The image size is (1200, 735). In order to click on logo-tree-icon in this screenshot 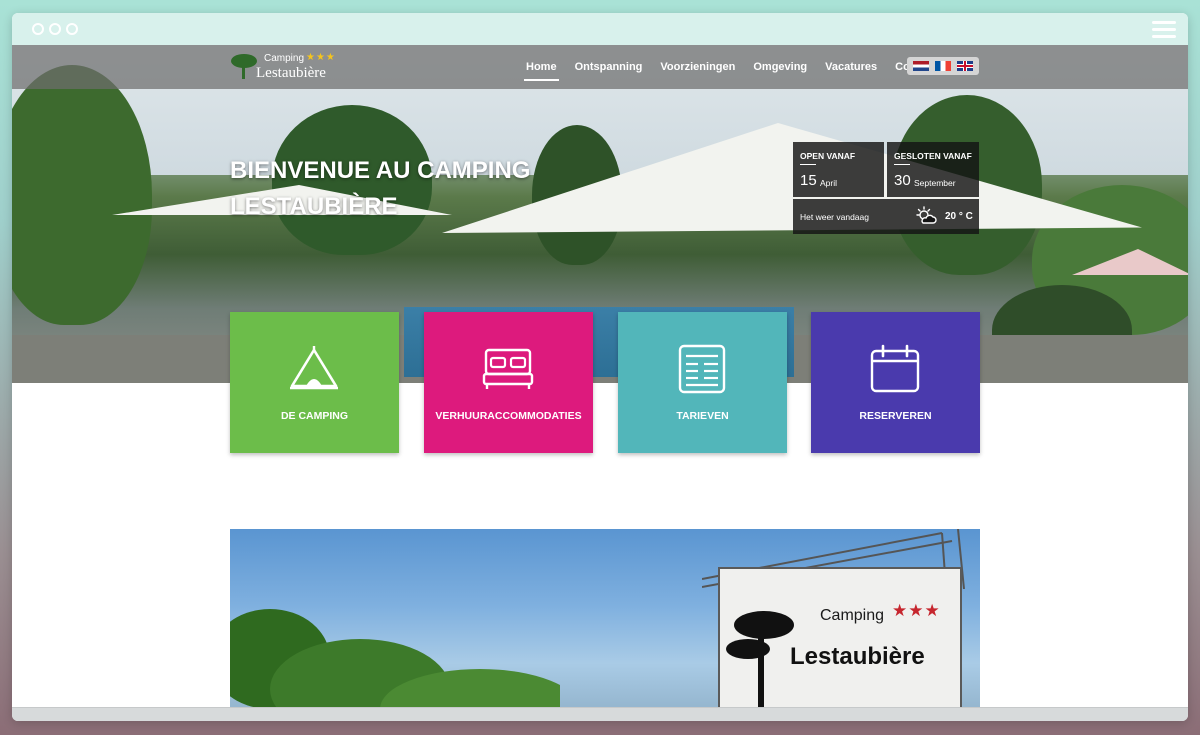, I will do `click(244, 66)`.